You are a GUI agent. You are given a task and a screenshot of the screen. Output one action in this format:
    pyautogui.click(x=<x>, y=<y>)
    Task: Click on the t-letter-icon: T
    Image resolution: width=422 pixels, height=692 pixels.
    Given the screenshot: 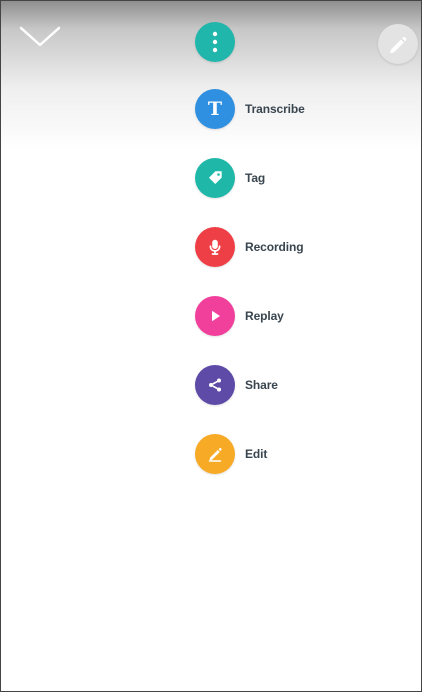 What is the action you would take?
    pyautogui.click(x=215, y=108)
    